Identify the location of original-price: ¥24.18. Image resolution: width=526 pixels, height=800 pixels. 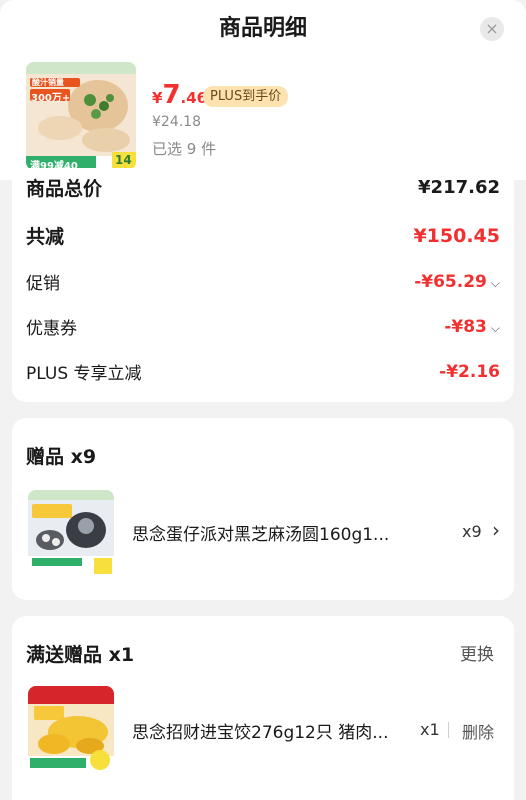
(176, 122).